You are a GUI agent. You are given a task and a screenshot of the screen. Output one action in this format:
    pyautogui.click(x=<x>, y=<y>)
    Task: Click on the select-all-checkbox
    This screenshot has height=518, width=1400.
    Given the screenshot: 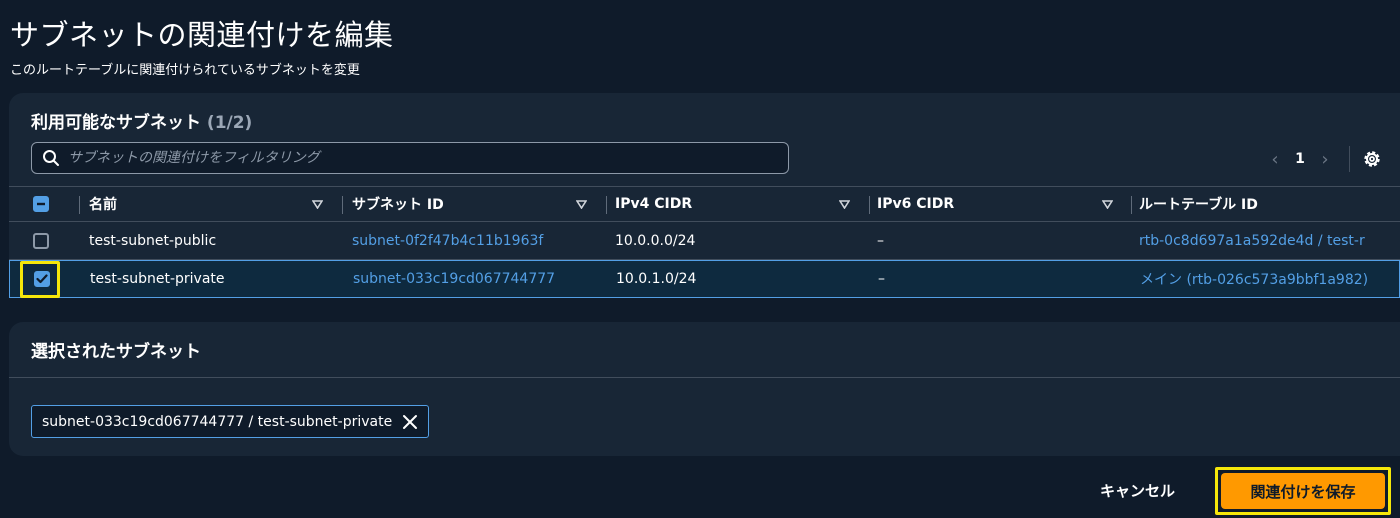 What is the action you would take?
    pyautogui.click(x=41, y=204)
    